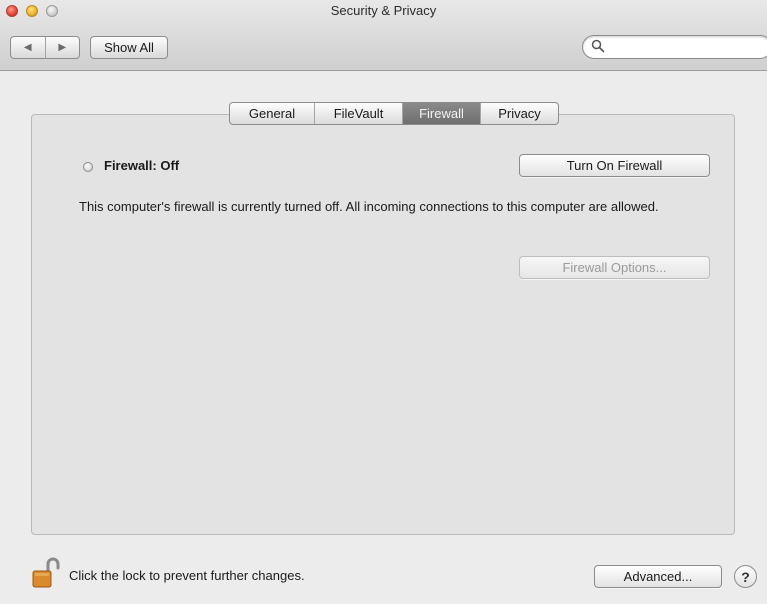  What do you see at coordinates (614, 165) in the screenshot?
I see `turn-on-firewall-button: Turn On Firewall` at bounding box center [614, 165].